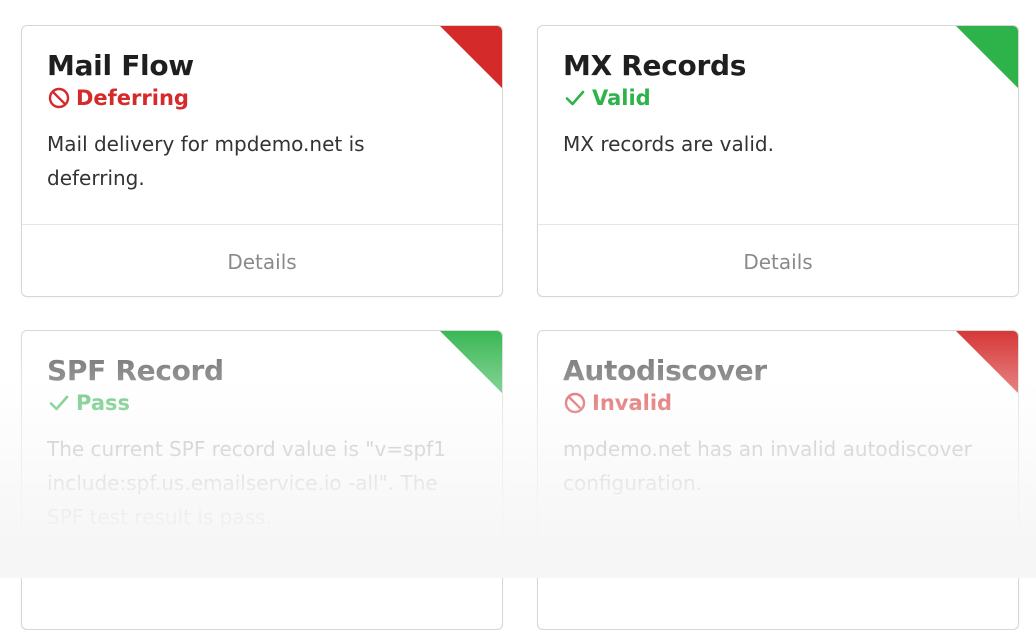 This screenshot has height=630, width=1036. I want to click on card-title: Mail Flow, so click(120, 65).